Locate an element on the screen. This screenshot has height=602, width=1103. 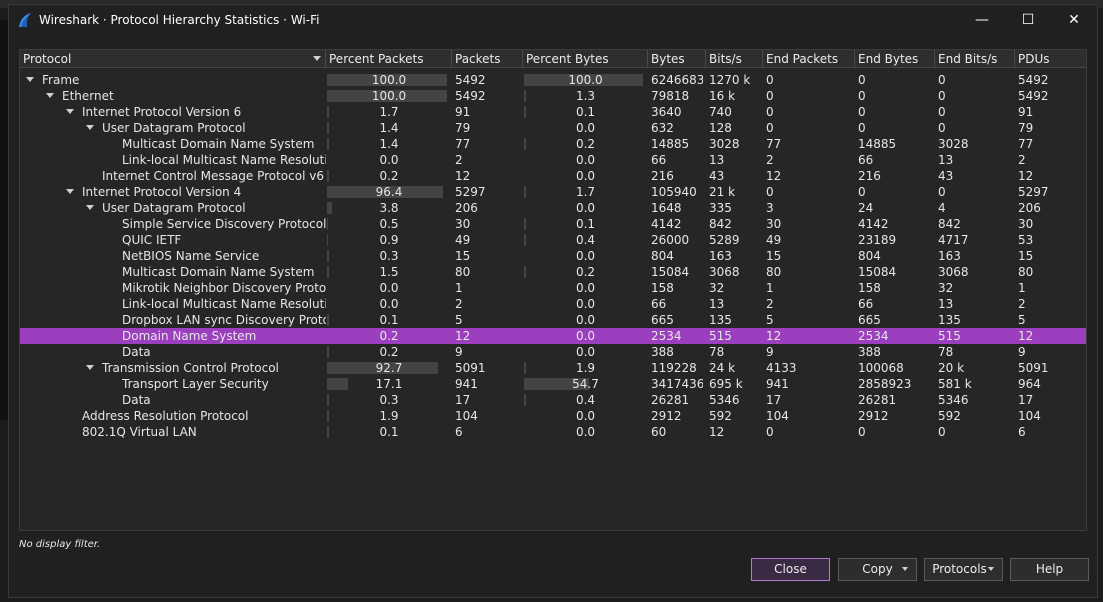
cell-percent-packets: 1.9 is located at coordinates (389, 416).